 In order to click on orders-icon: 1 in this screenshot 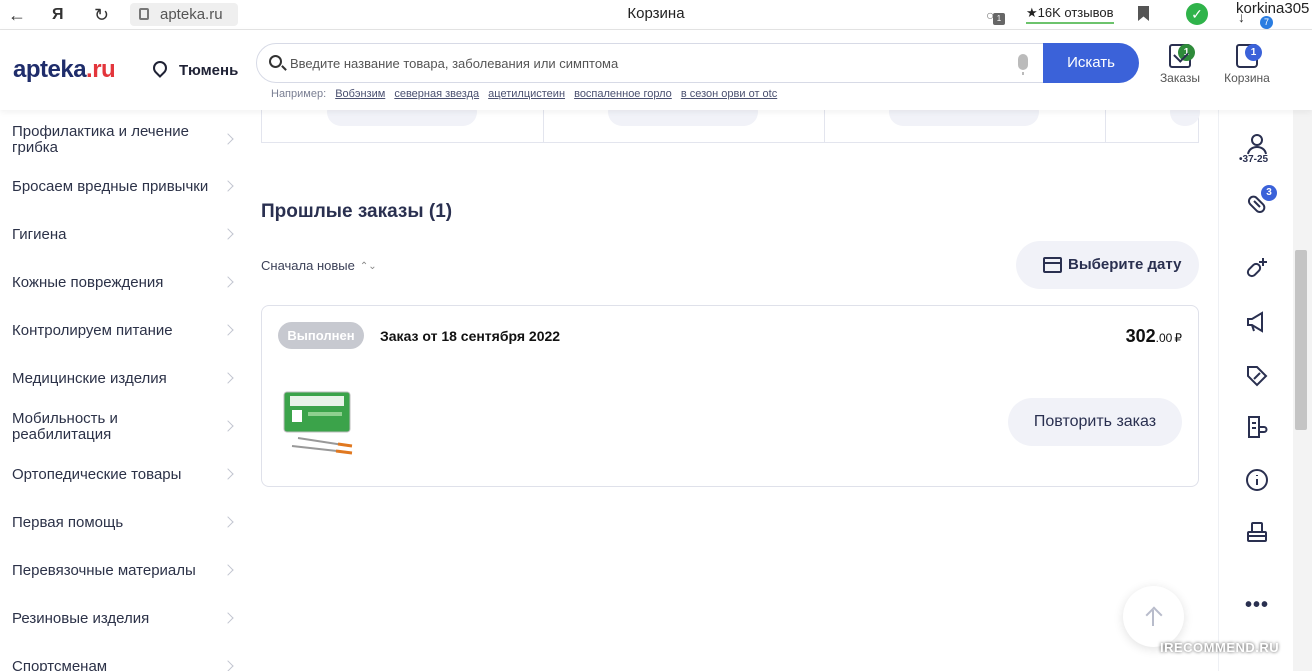, I will do `click(1182, 56)`.